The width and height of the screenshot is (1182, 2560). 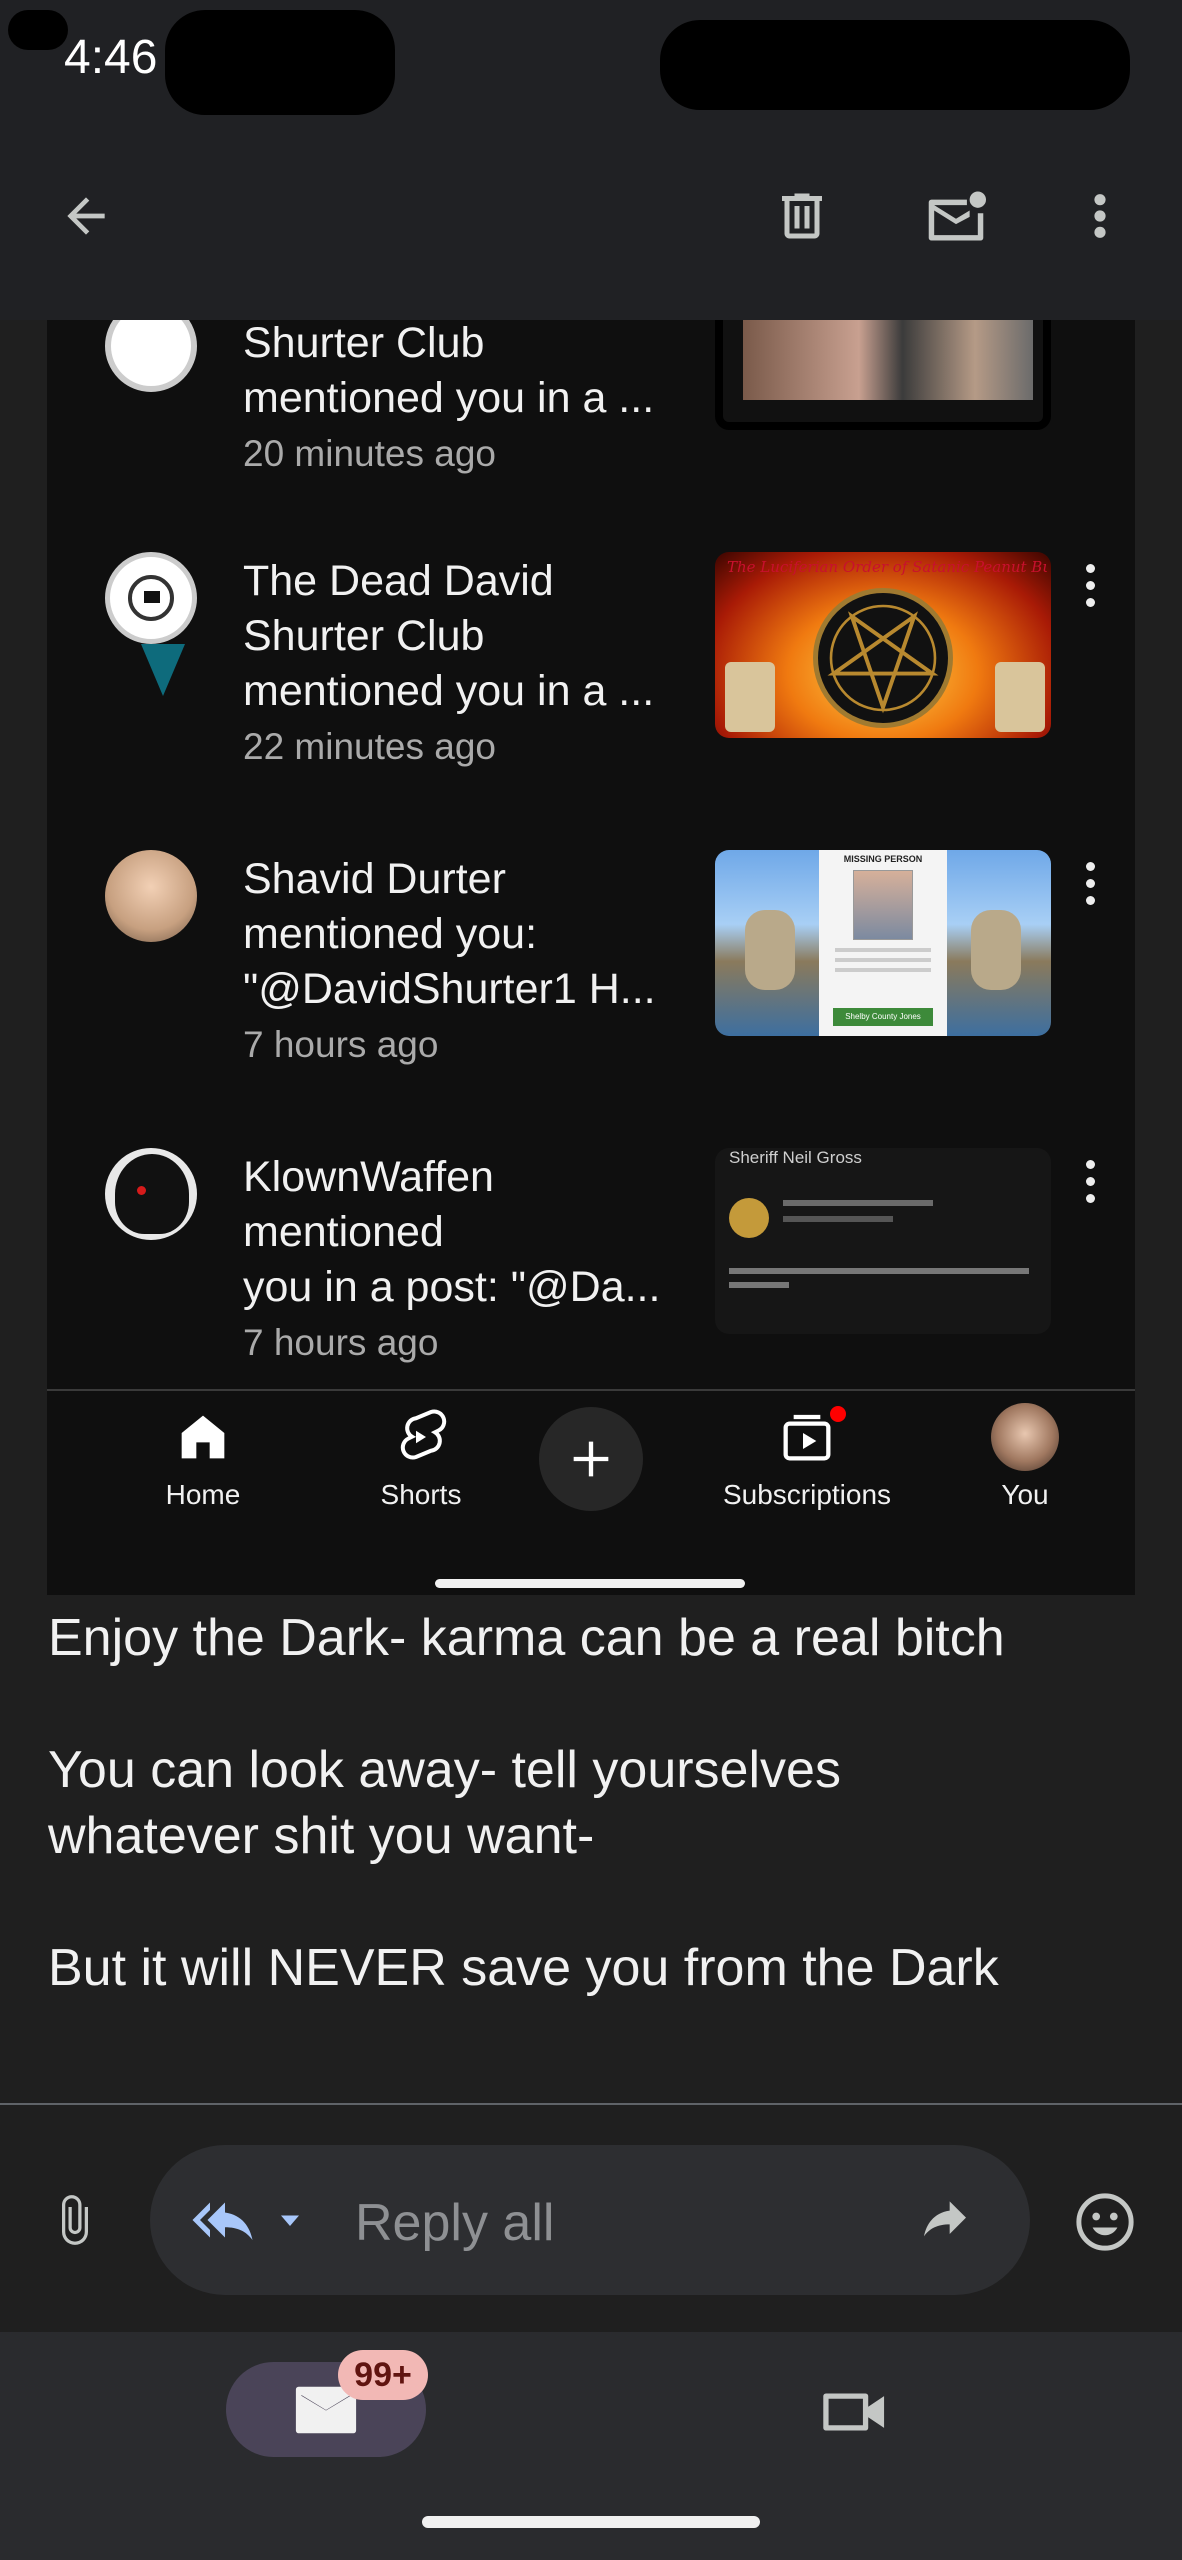 I want to click on thumbnail-caption: Sheriff Neil Gross, so click(x=795, y=1157).